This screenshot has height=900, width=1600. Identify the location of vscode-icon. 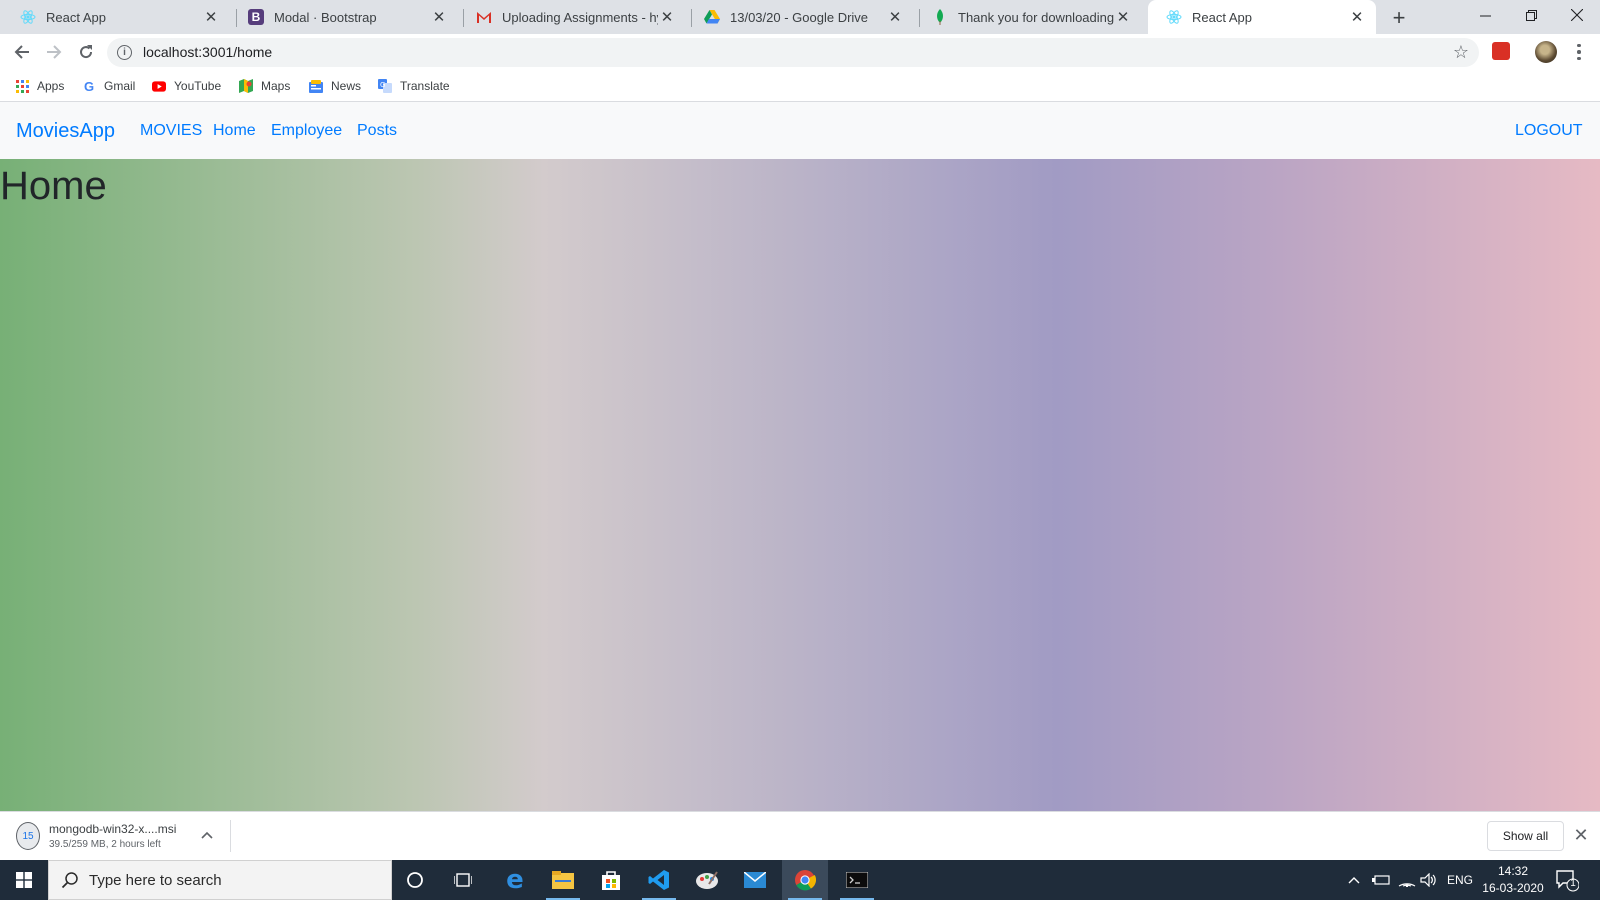
(659, 880).